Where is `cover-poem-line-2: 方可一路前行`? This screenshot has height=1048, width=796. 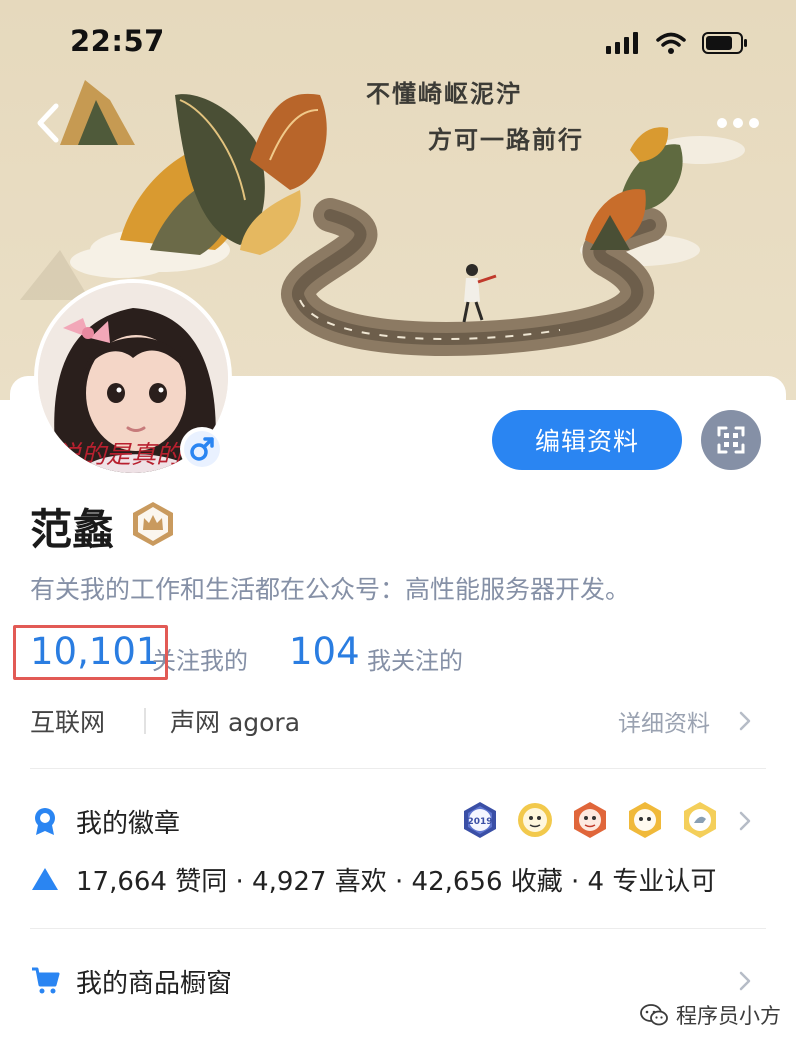 cover-poem-line-2: 方可一路前行 is located at coordinates (506, 139).